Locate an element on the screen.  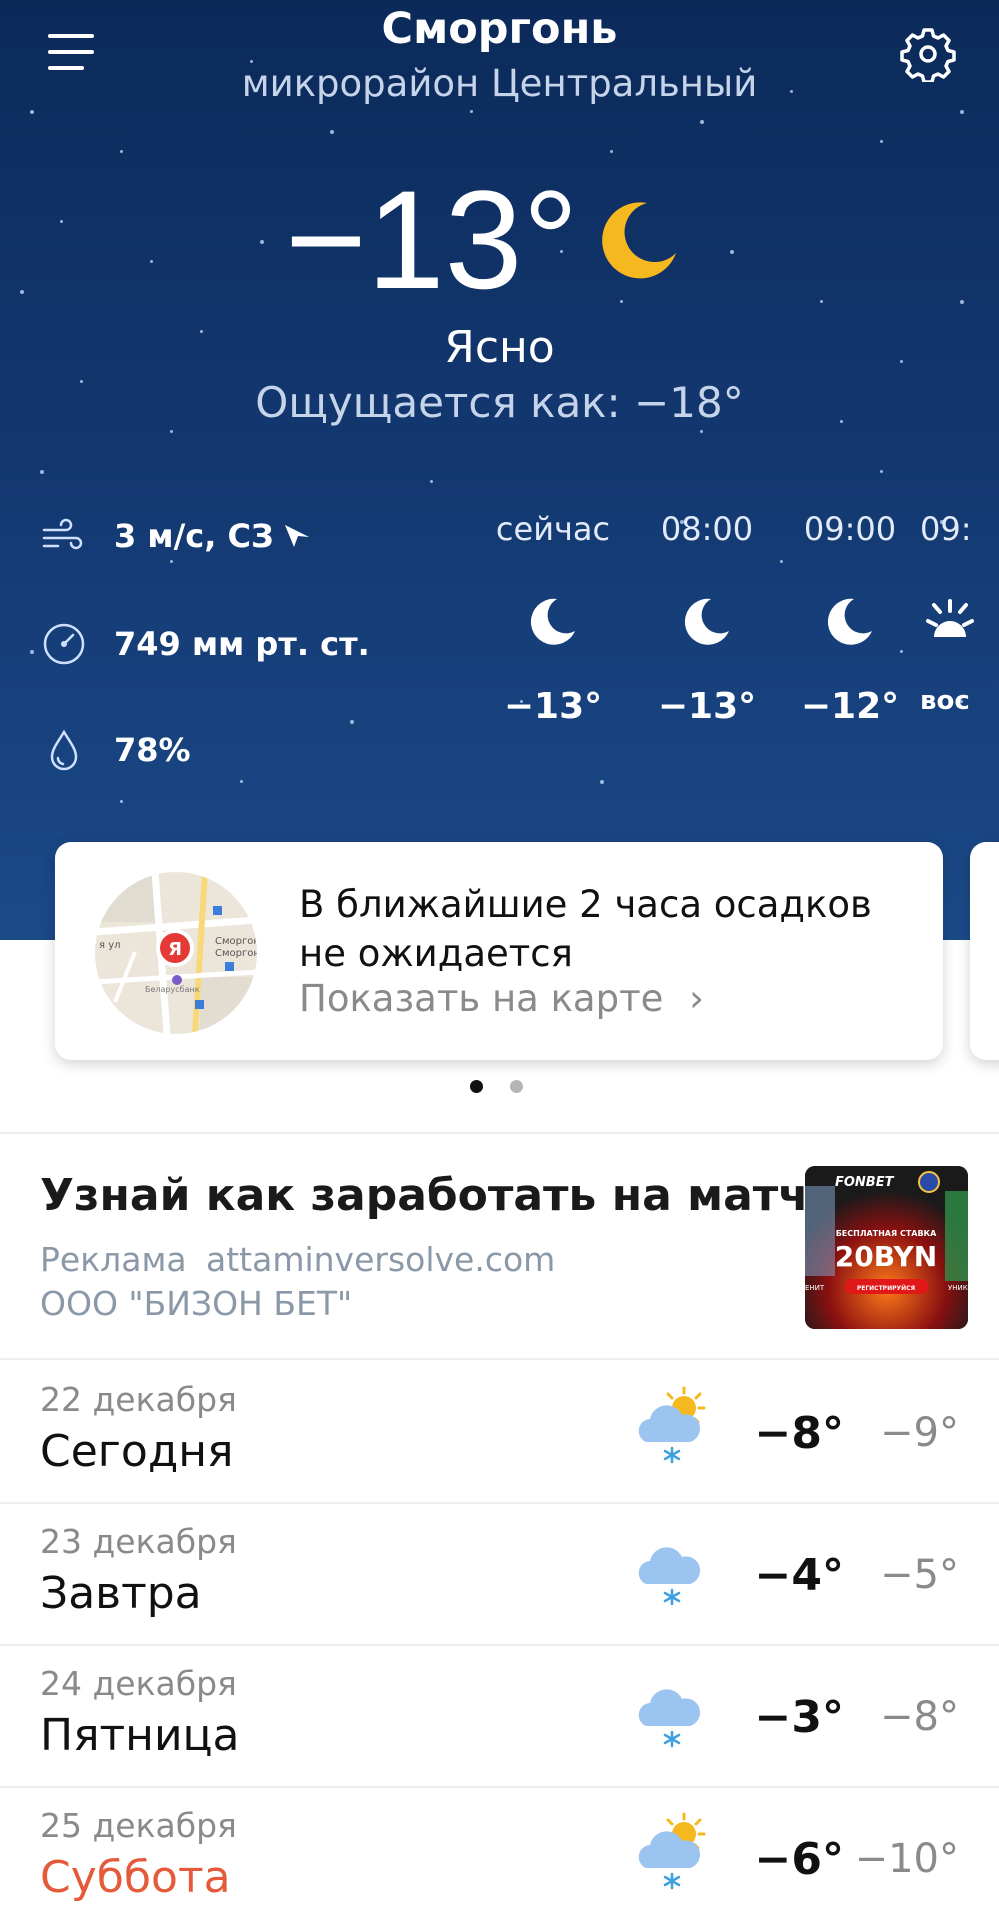
svg-text: УНИК is located at coordinates (958, 1288).